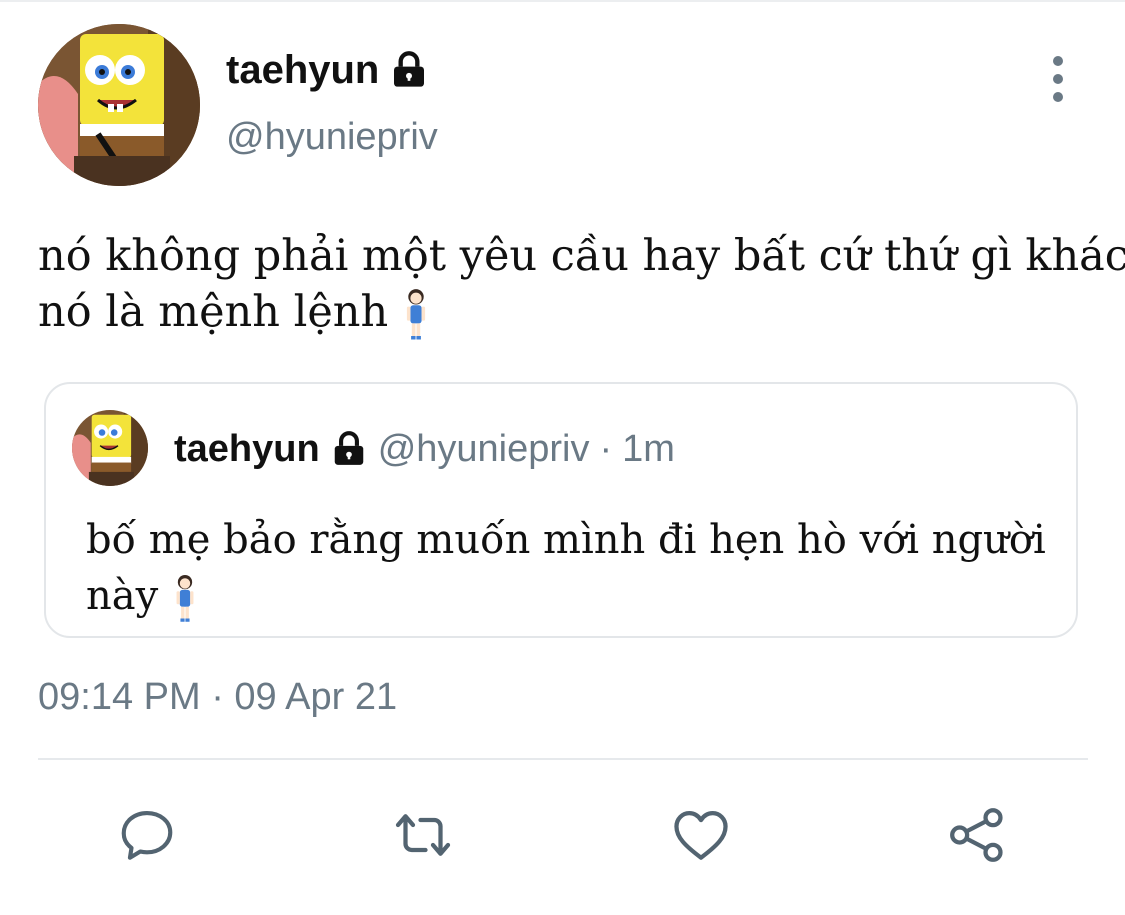 The height and width of the screenshot is (915, 1125). I want to click on retweet-icon, so click(423, 835).